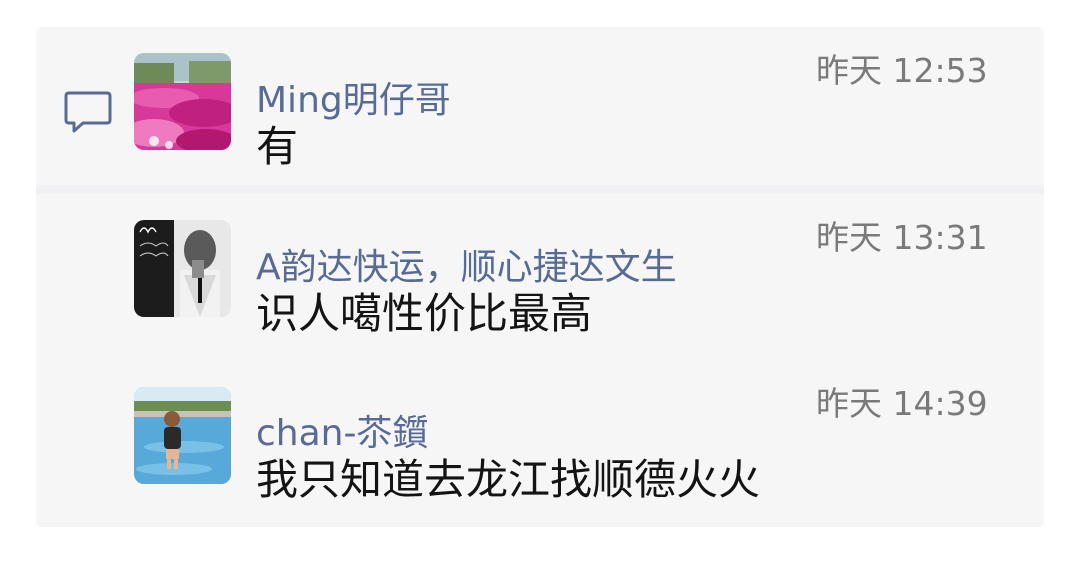 This screenshot has height=564, width=1080. I want to click on comment-time: 昨天 13:31, so click(902, 237).